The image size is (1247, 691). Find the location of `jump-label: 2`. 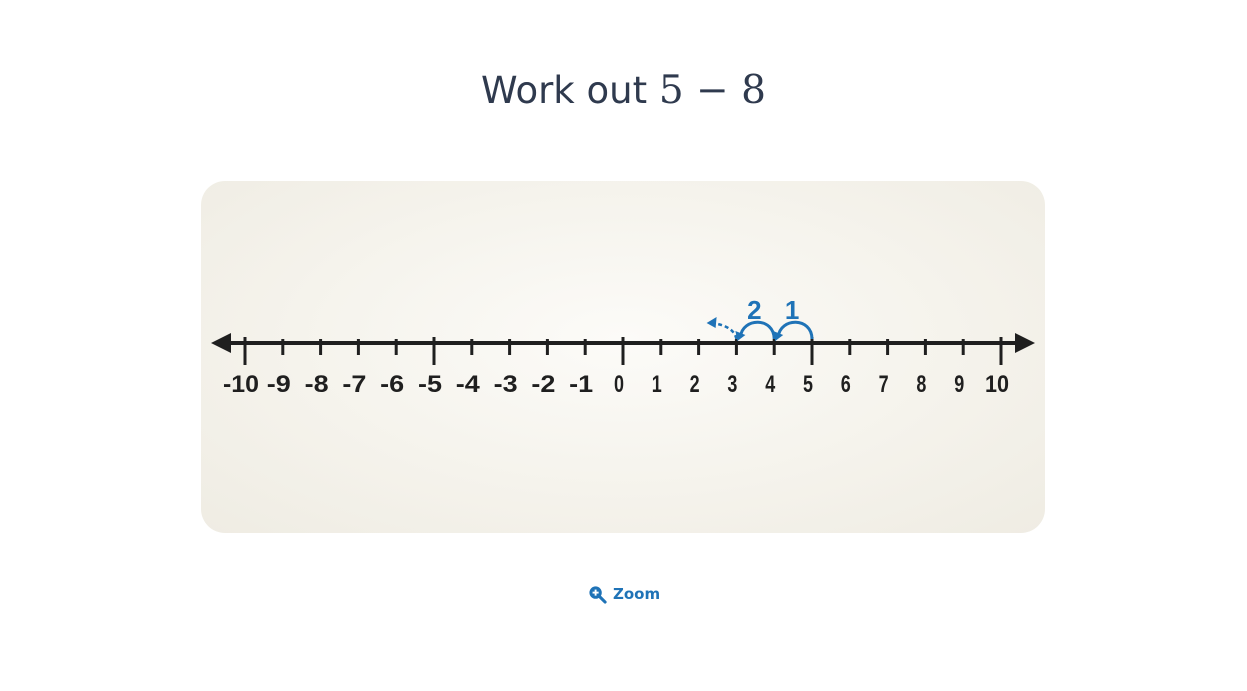

jump-label: 2 is located at coordinates (754, 310).